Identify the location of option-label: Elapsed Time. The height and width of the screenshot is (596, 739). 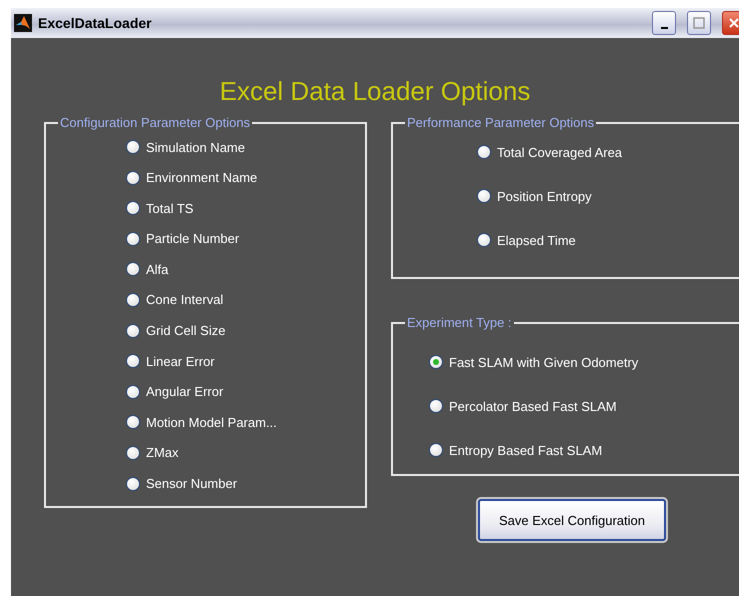
(536, 240).